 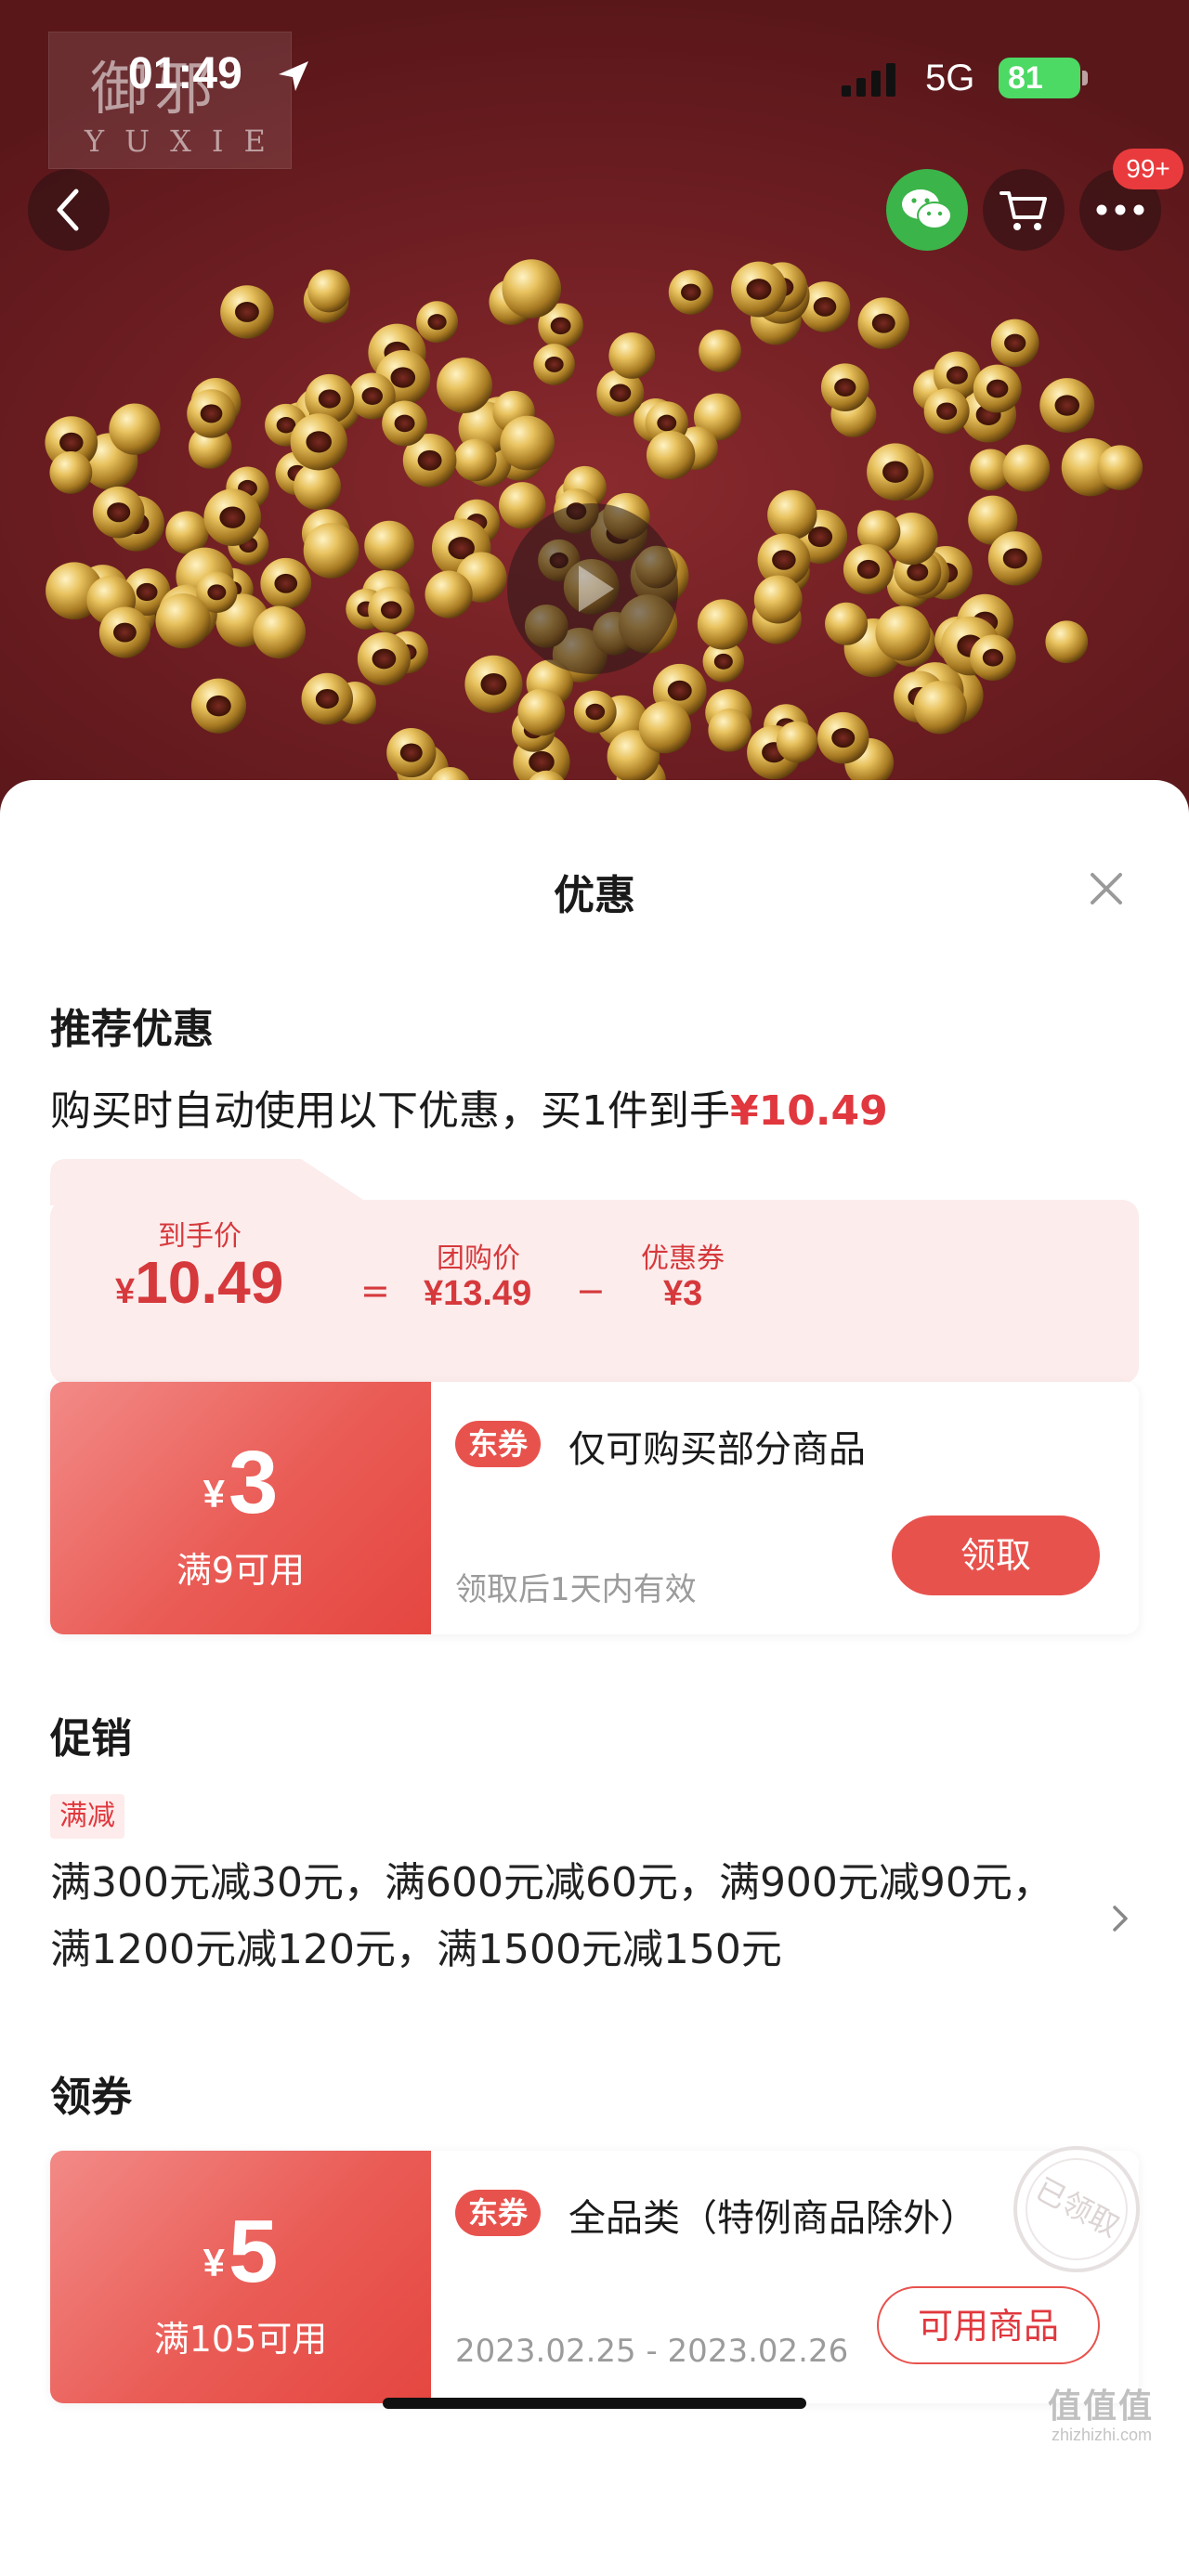 I want to click on final-price-currency: ¥, so click(x=125, y=1291).